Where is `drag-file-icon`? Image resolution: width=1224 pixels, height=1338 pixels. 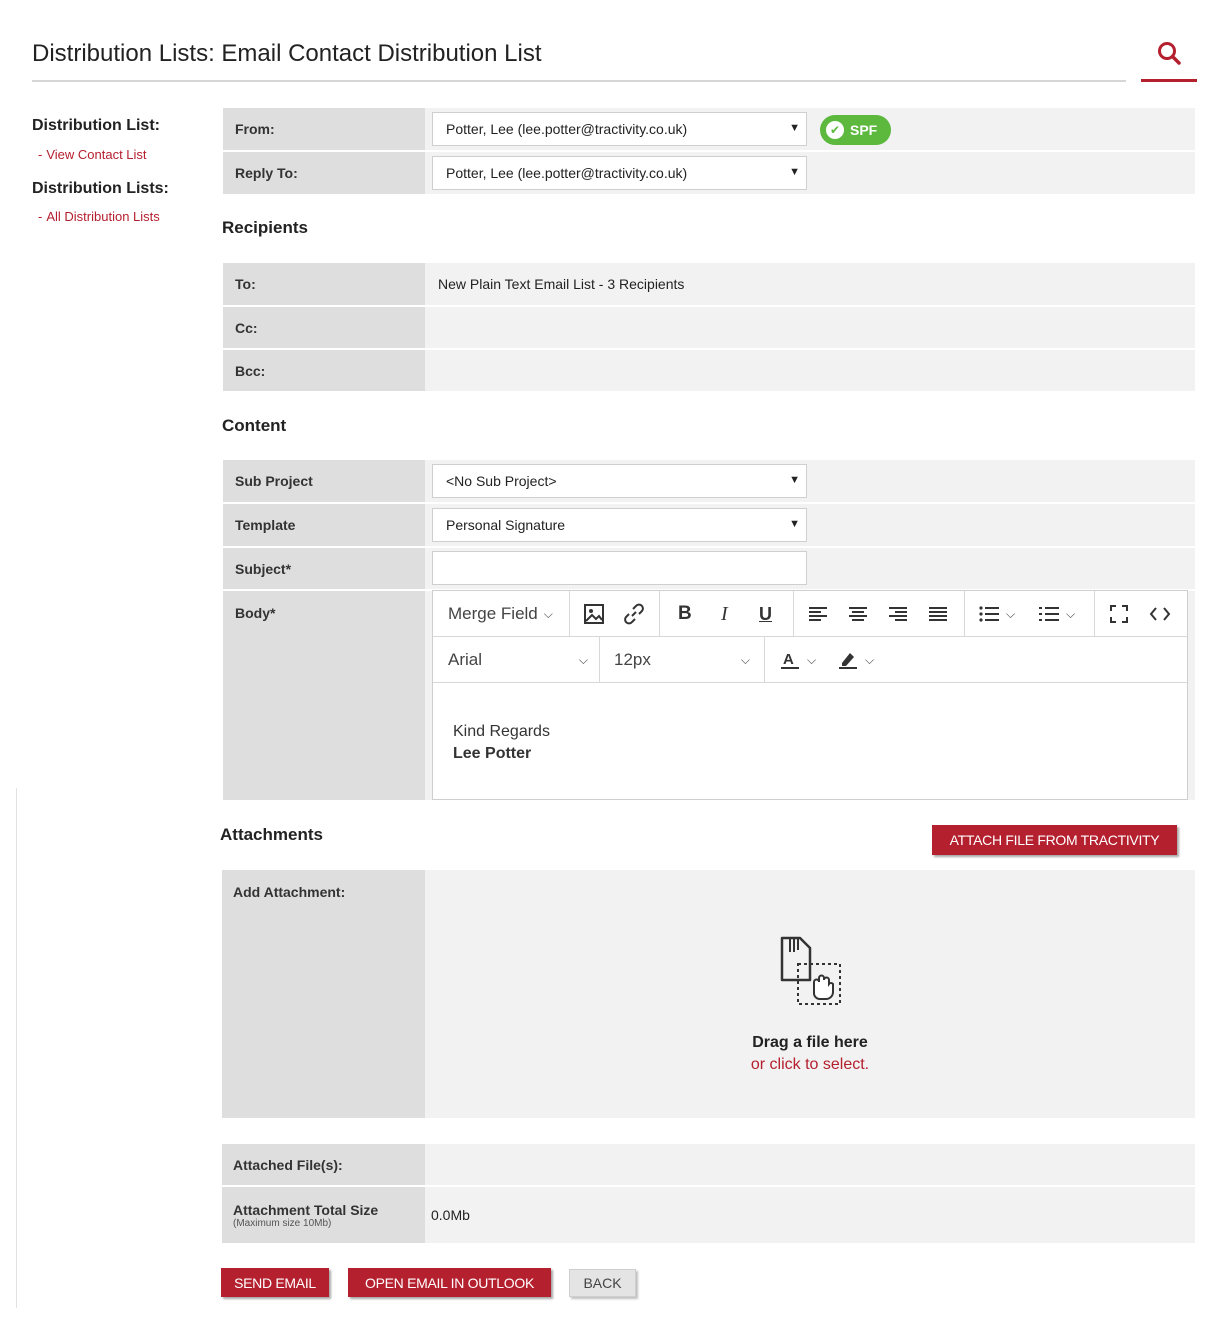 drag-file-icon is located at coordinates (810, 970).